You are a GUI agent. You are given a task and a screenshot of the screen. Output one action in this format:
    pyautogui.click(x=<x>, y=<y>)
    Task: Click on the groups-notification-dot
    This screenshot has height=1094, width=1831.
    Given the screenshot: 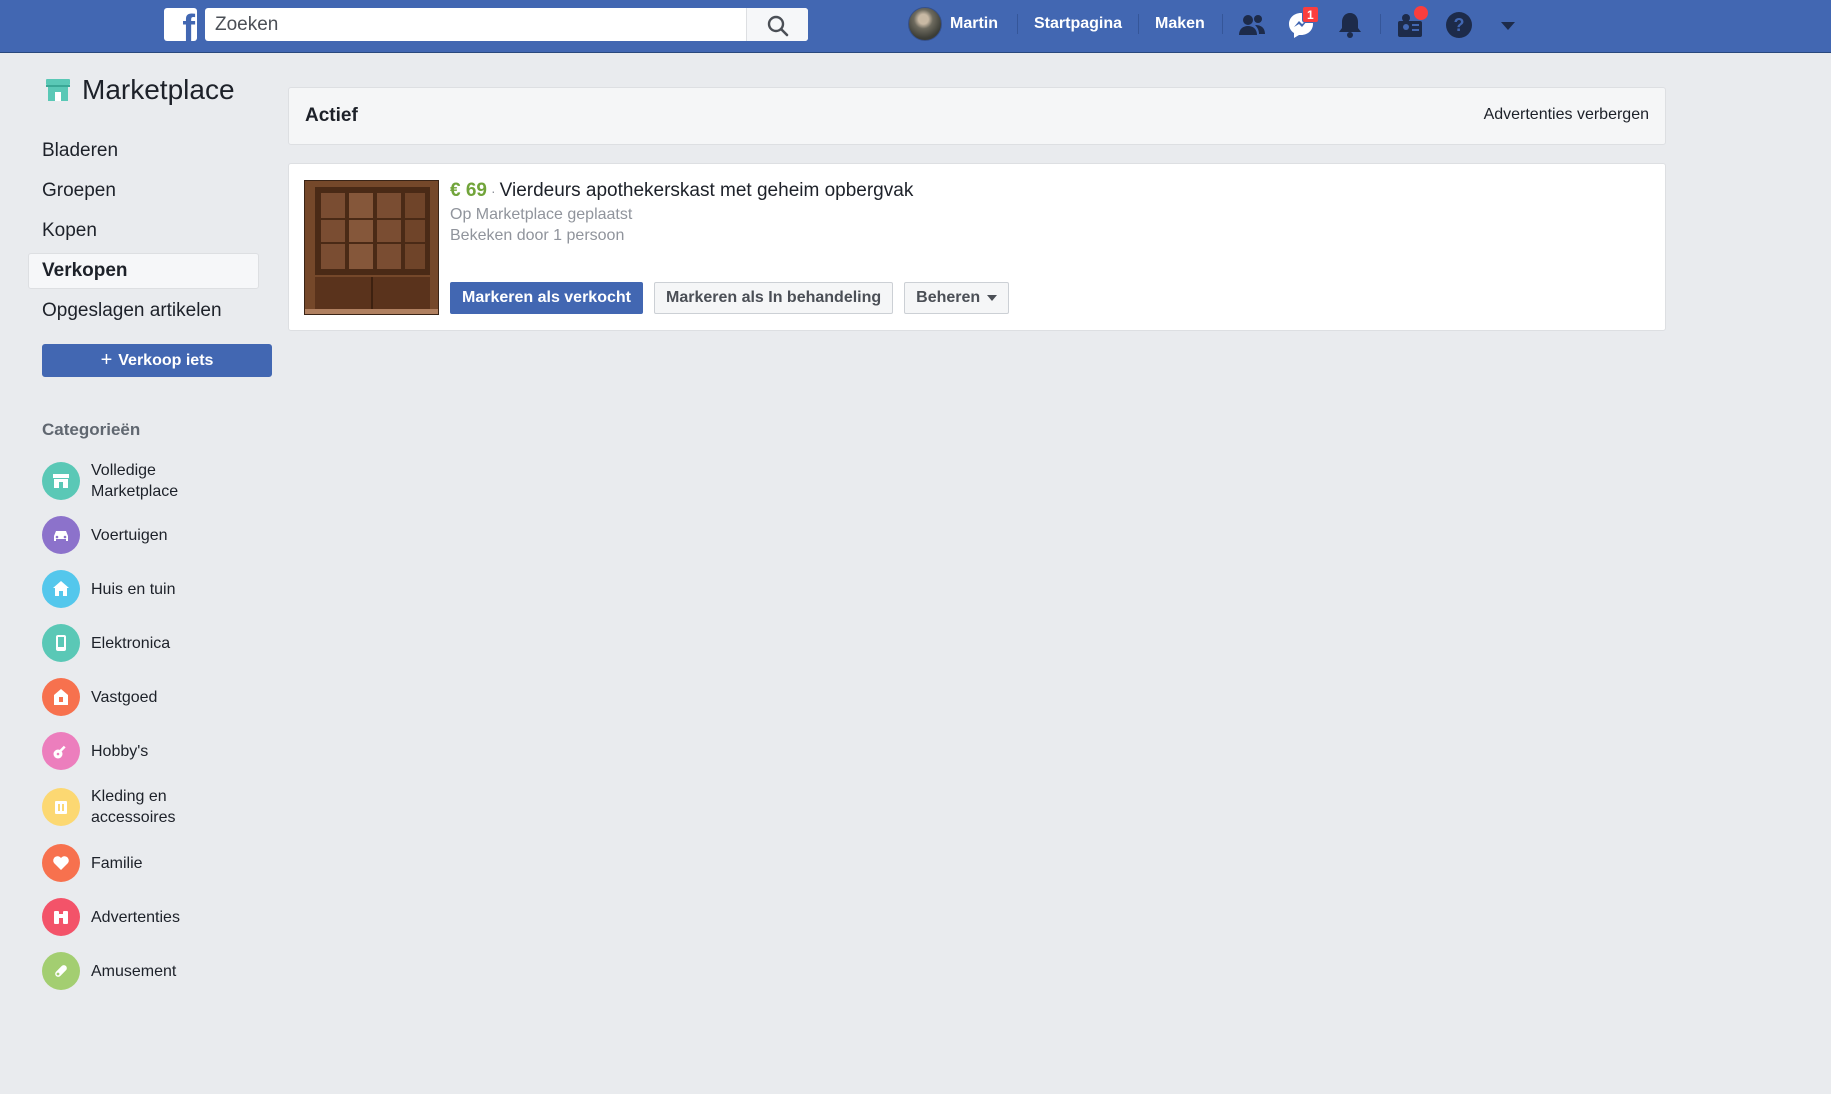 What is the action you would take?
    pyautogui.click(x=1421, y=13)
    